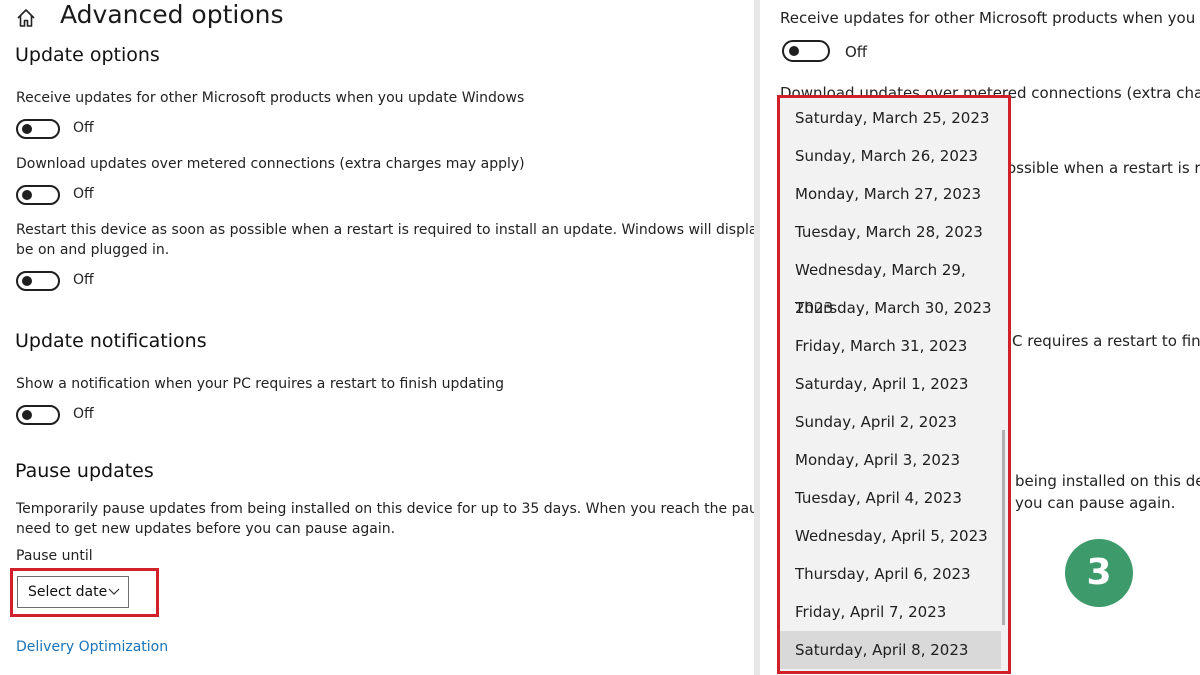 This screenshot has width=1200, height=675. What do you see at coordinates (38, 129) in the screenshot?
I see `receive-updates-toggle` at bounding box center [38, 129].